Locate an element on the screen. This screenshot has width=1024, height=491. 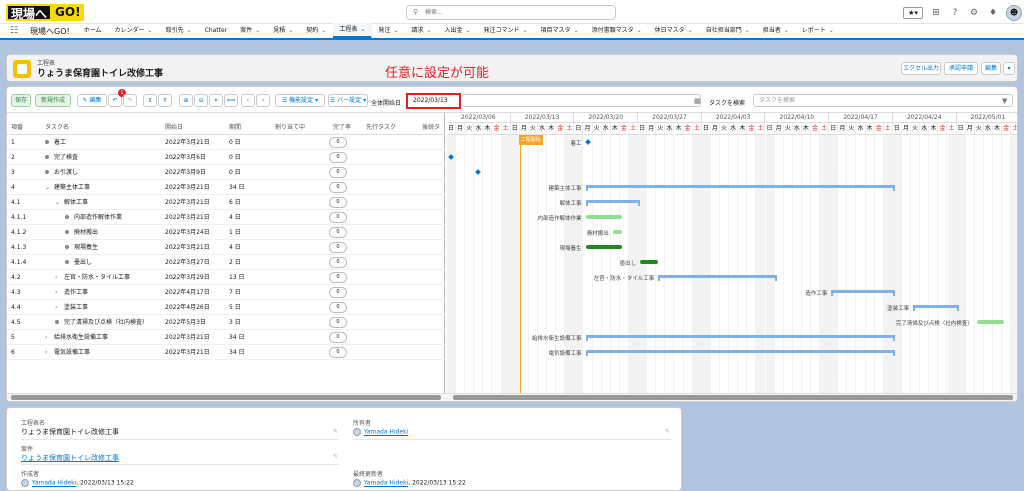
nav-tab: 自社担当部門 ⌄ is located at coordinates (728, 31).